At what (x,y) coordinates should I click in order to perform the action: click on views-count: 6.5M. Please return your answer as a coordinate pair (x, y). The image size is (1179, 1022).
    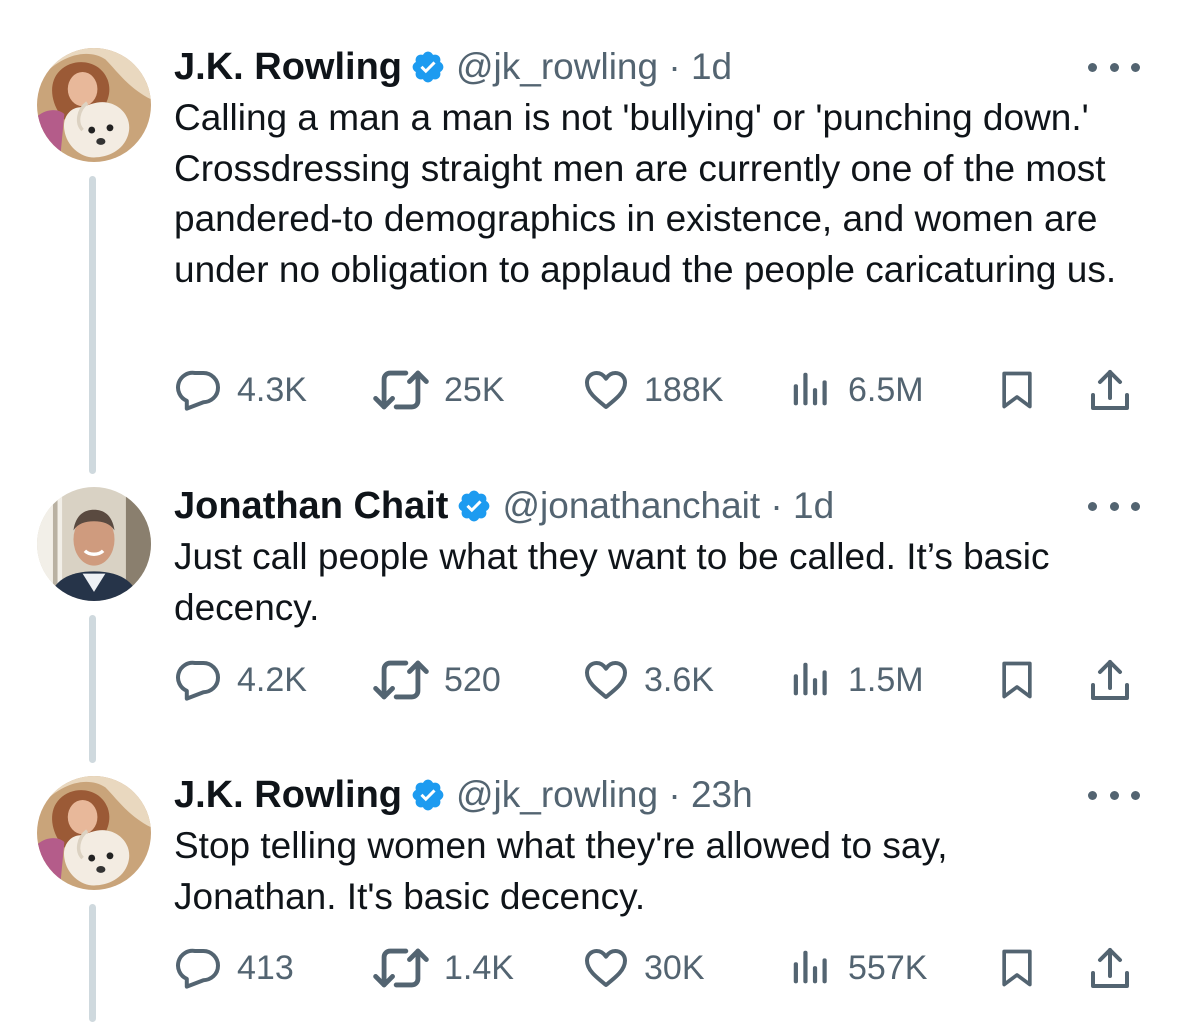
    Looking at the image, I should click on (886, 389).